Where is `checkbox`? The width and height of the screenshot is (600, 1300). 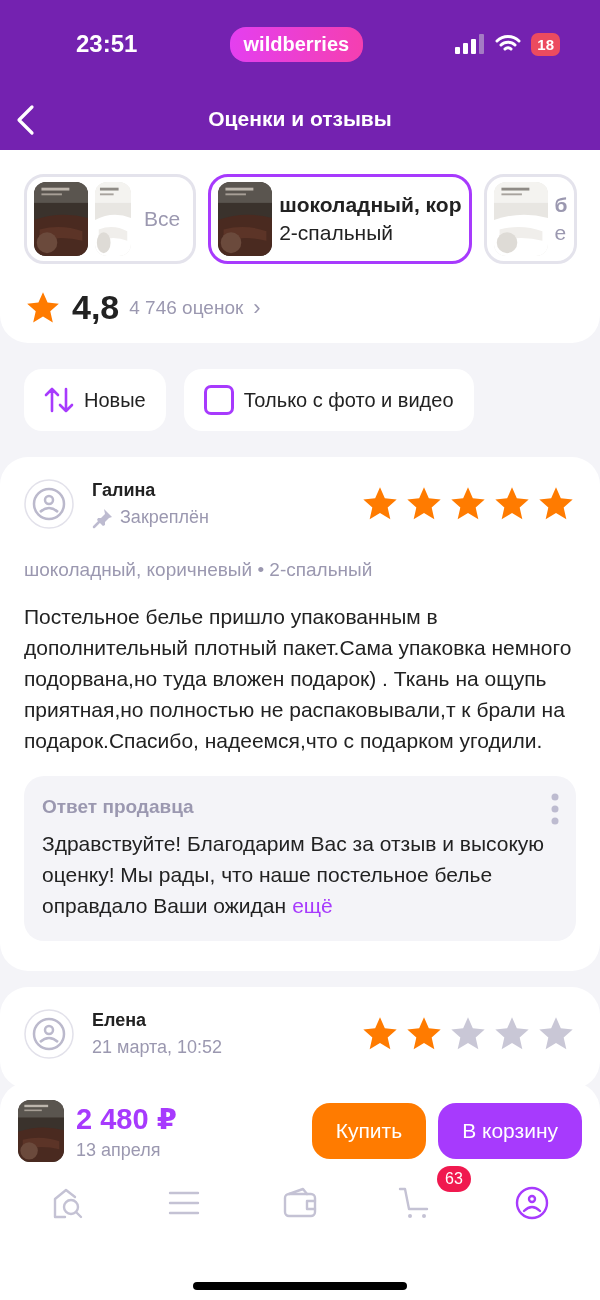
checkbox is located at coordinates (218, 400).